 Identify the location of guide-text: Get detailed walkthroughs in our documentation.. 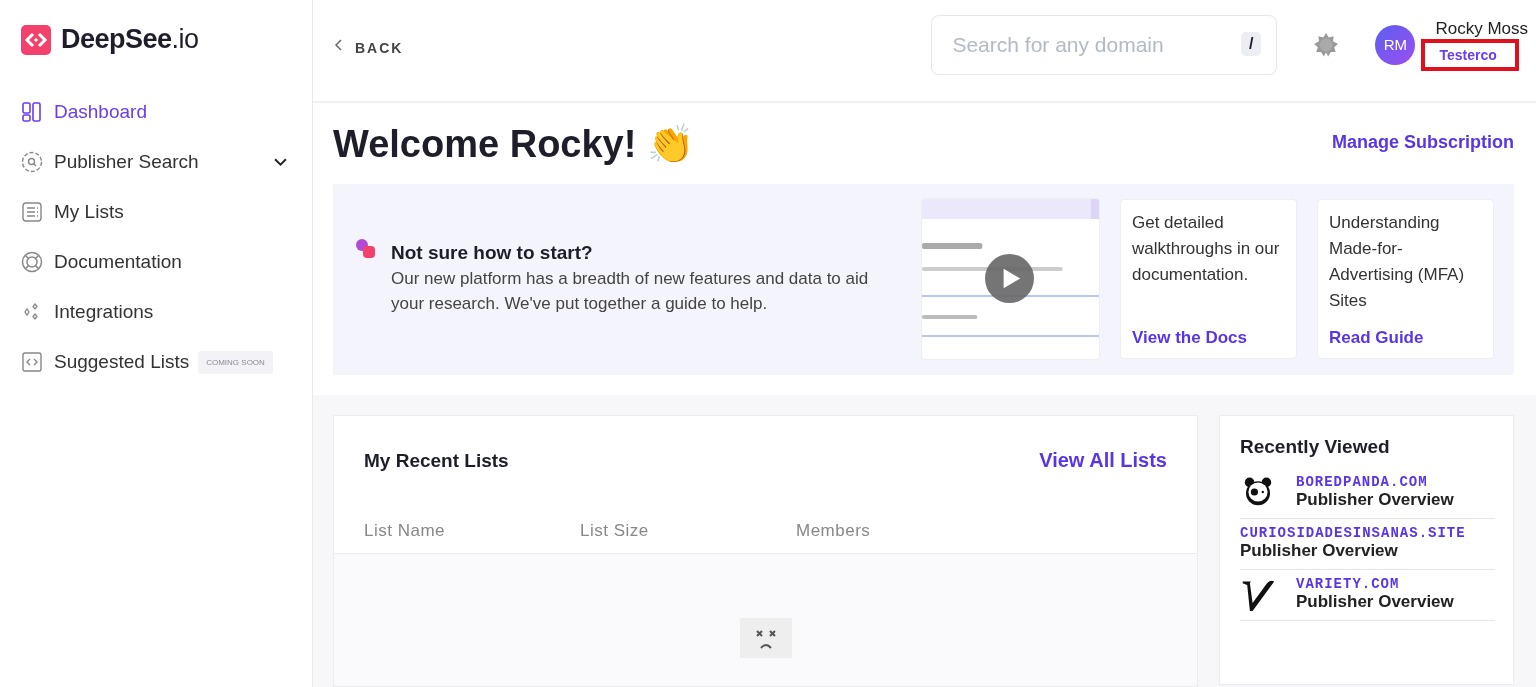
(1206, 249).